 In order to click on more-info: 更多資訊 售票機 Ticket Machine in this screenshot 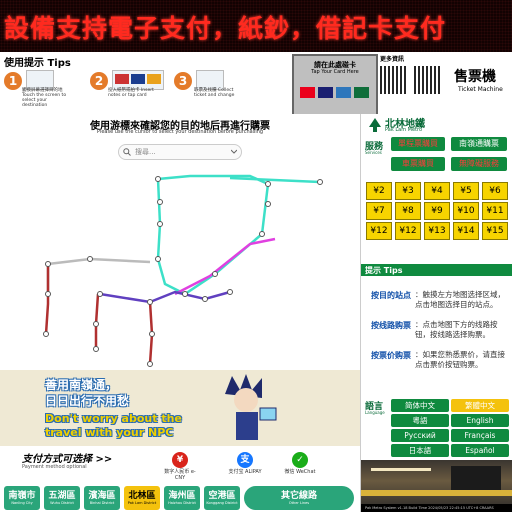, I will do `click(445, 84)`.